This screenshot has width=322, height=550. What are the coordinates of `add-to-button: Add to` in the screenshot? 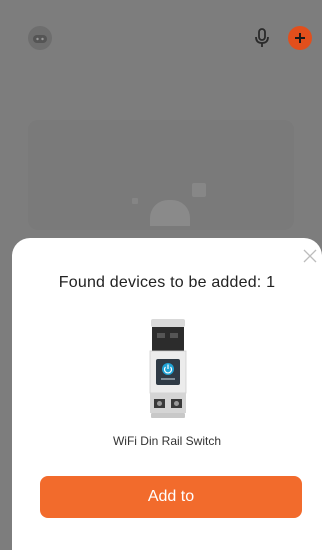 It's located at (171, 497).